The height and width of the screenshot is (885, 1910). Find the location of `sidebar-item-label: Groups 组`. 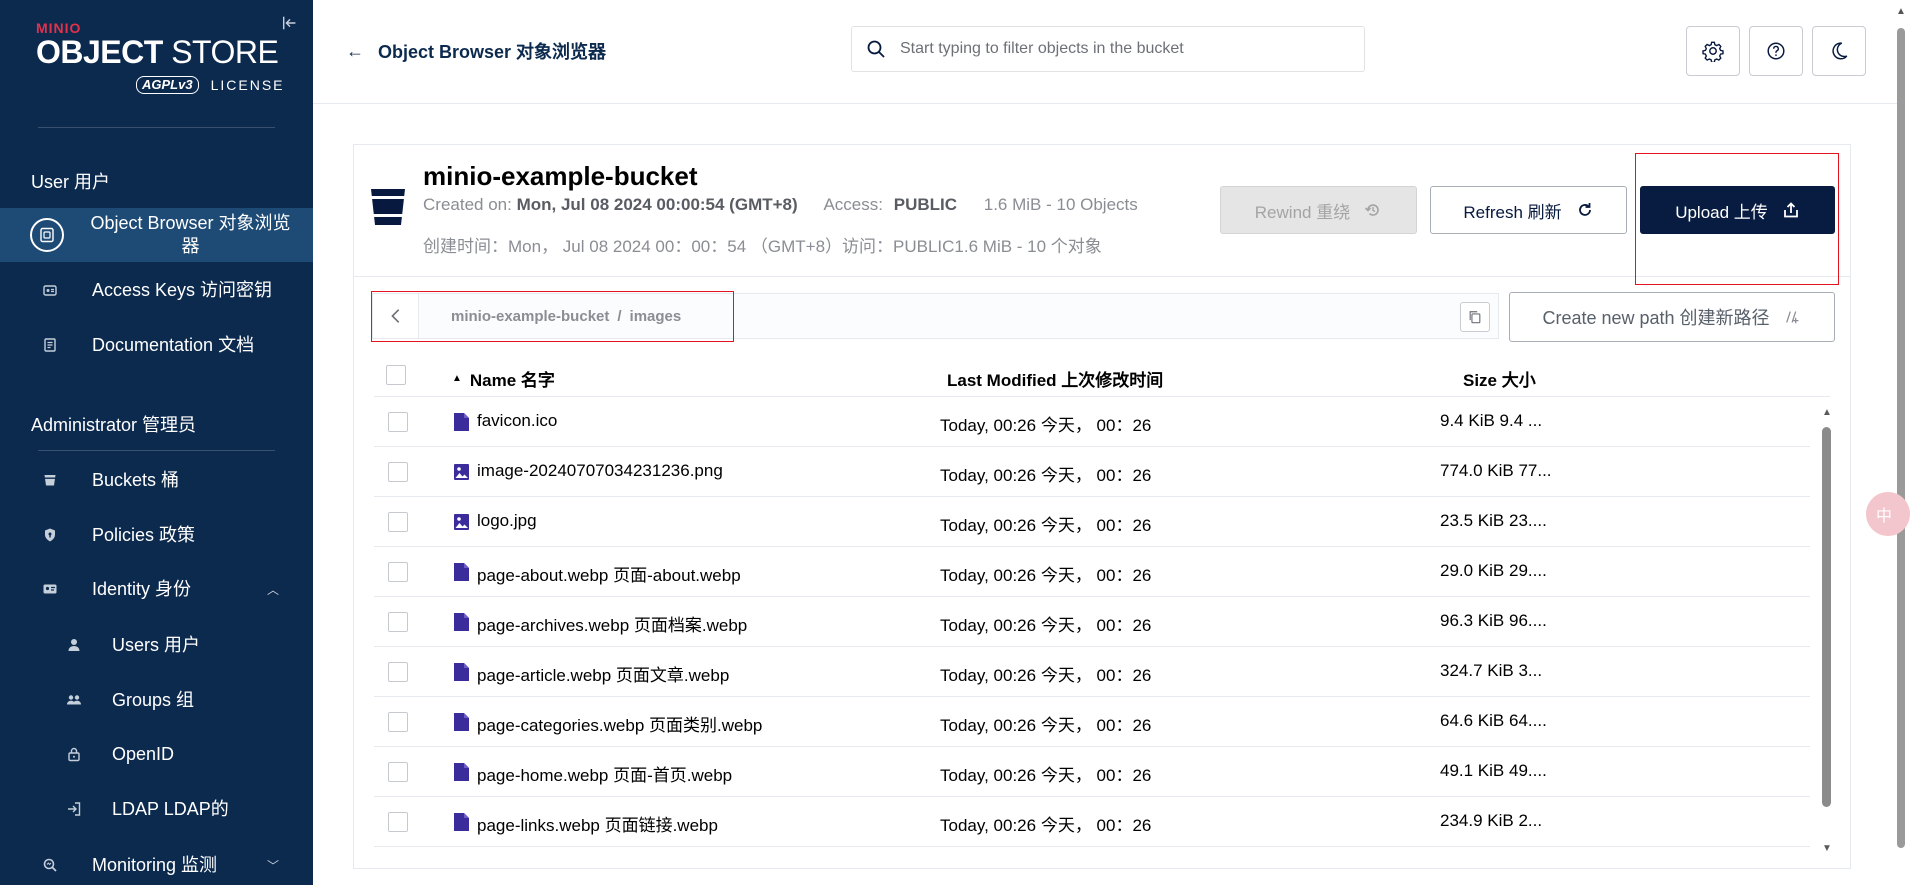

sidebar-item-label: Groups 组 is located at coordinates (153, 699).